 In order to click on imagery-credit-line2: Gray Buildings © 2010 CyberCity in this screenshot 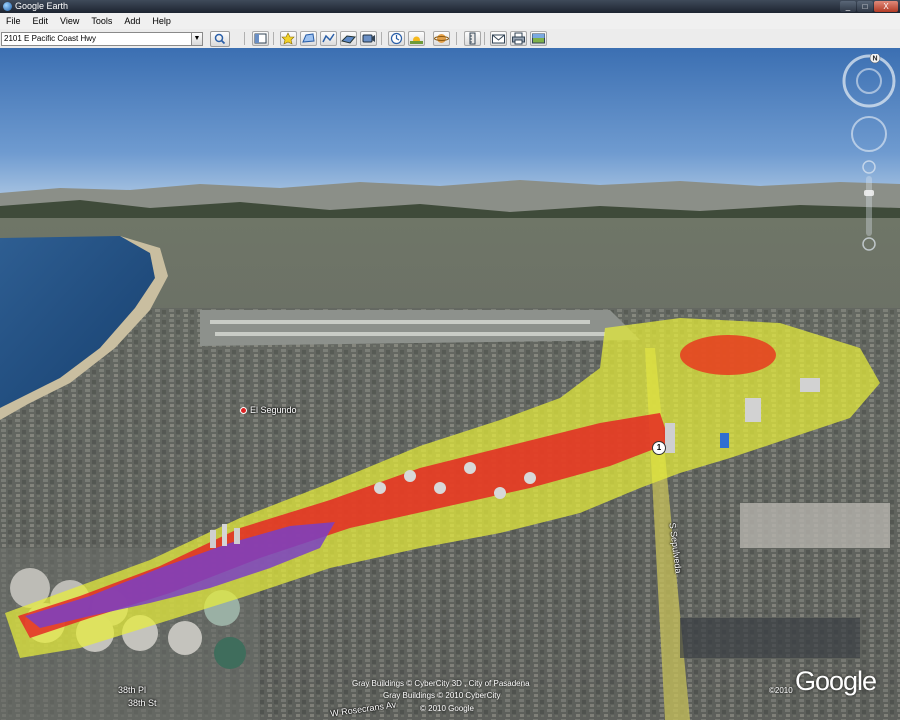, I will do `click(442, 695)`.